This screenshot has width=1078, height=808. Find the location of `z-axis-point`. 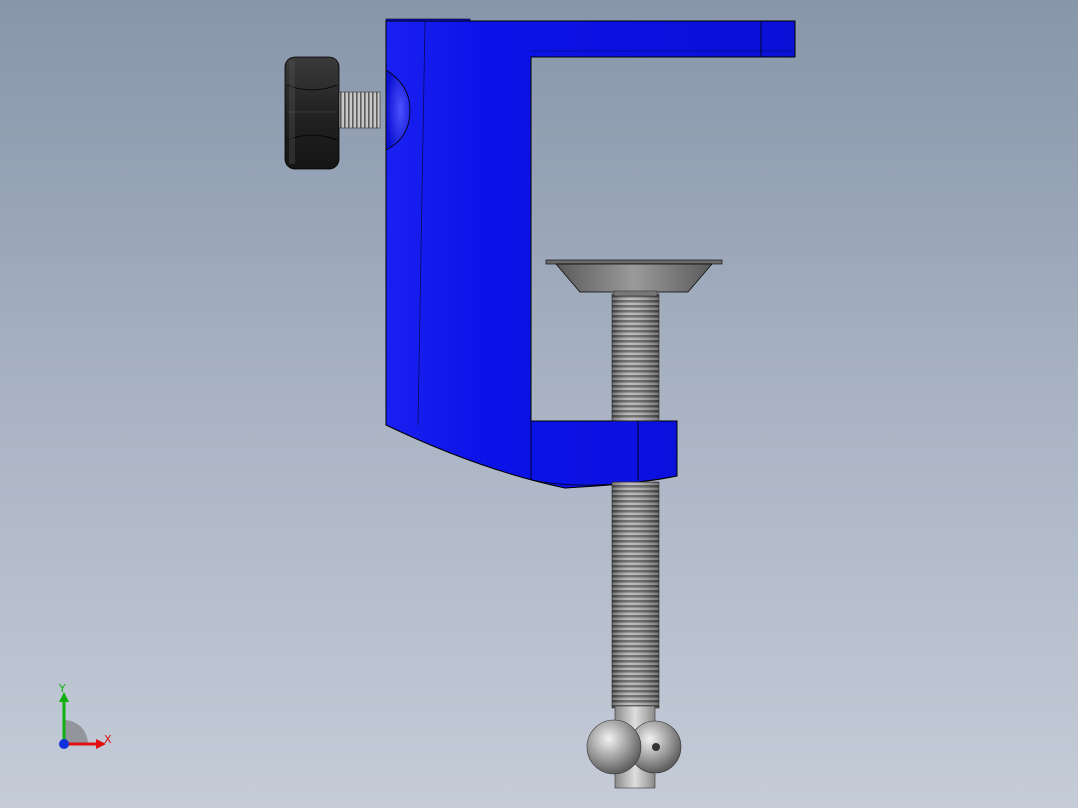

z-axis-point is located at coordinates (64, 744).